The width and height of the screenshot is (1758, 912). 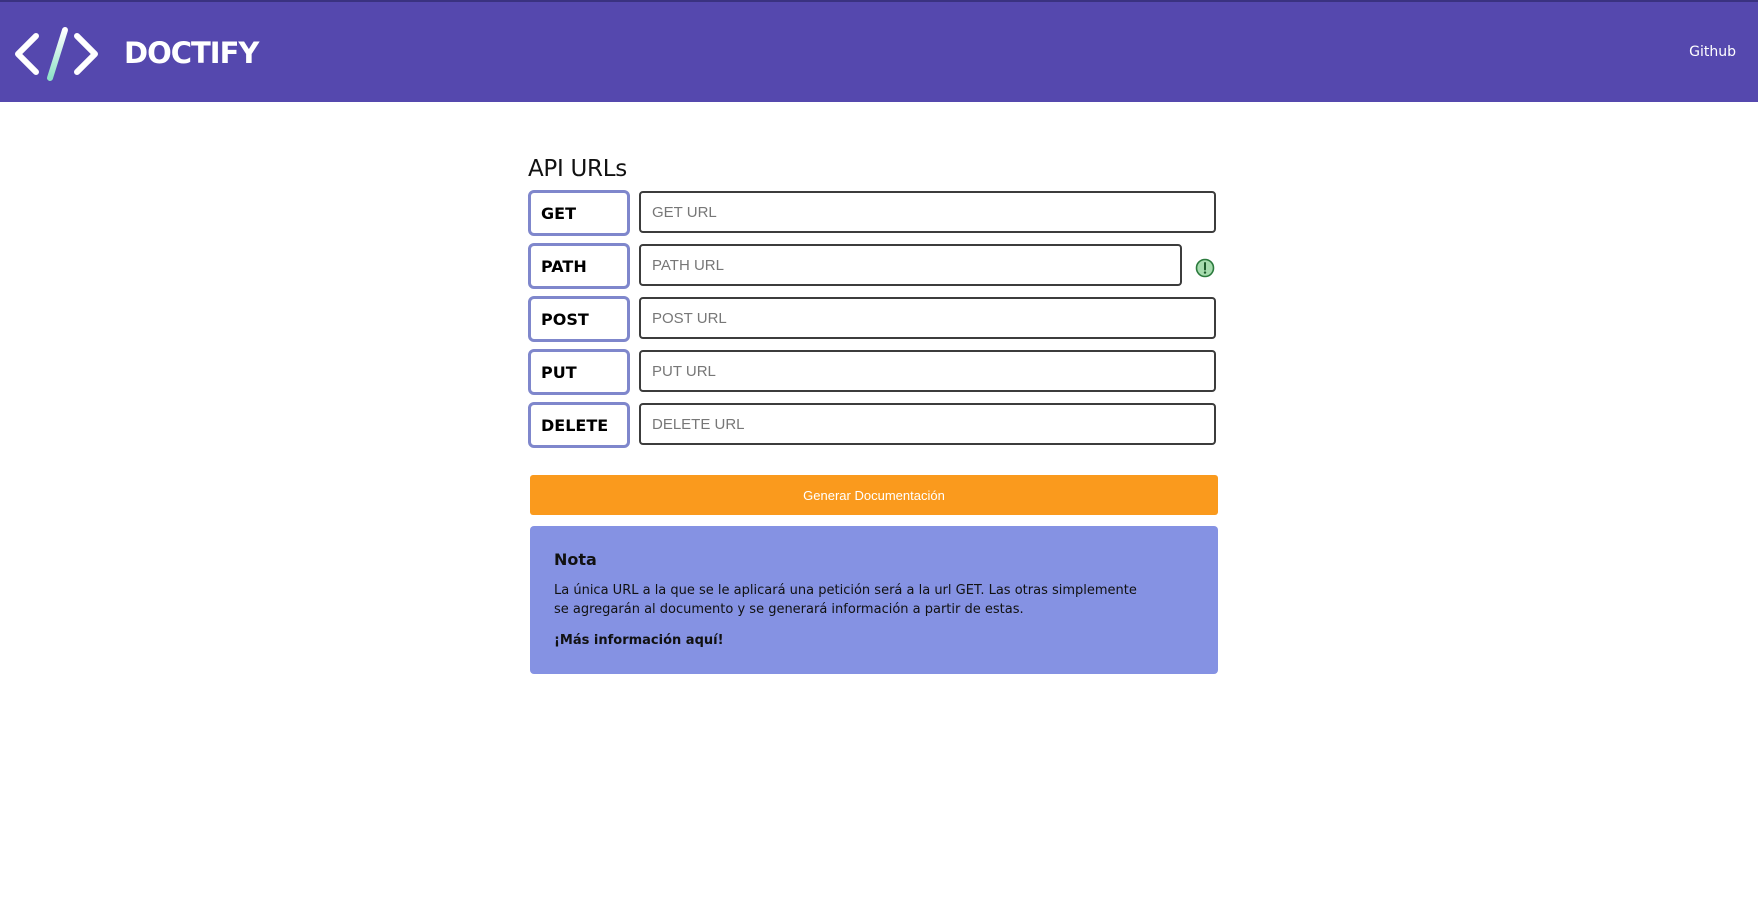 What do you see at coordinates (639, 640) in the screenshot?
I see `more-info-link: ¡Más información aquí!` at bounding box center [639, 640].